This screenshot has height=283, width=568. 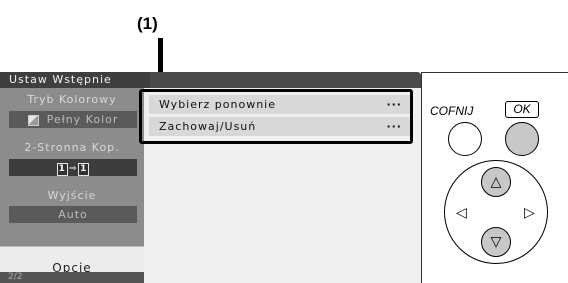 What do you see at coordinates (72, 99) in the screenshot?
I see `color-mode-label: Tryb Kolorowy` at bounding box center [72, 99].